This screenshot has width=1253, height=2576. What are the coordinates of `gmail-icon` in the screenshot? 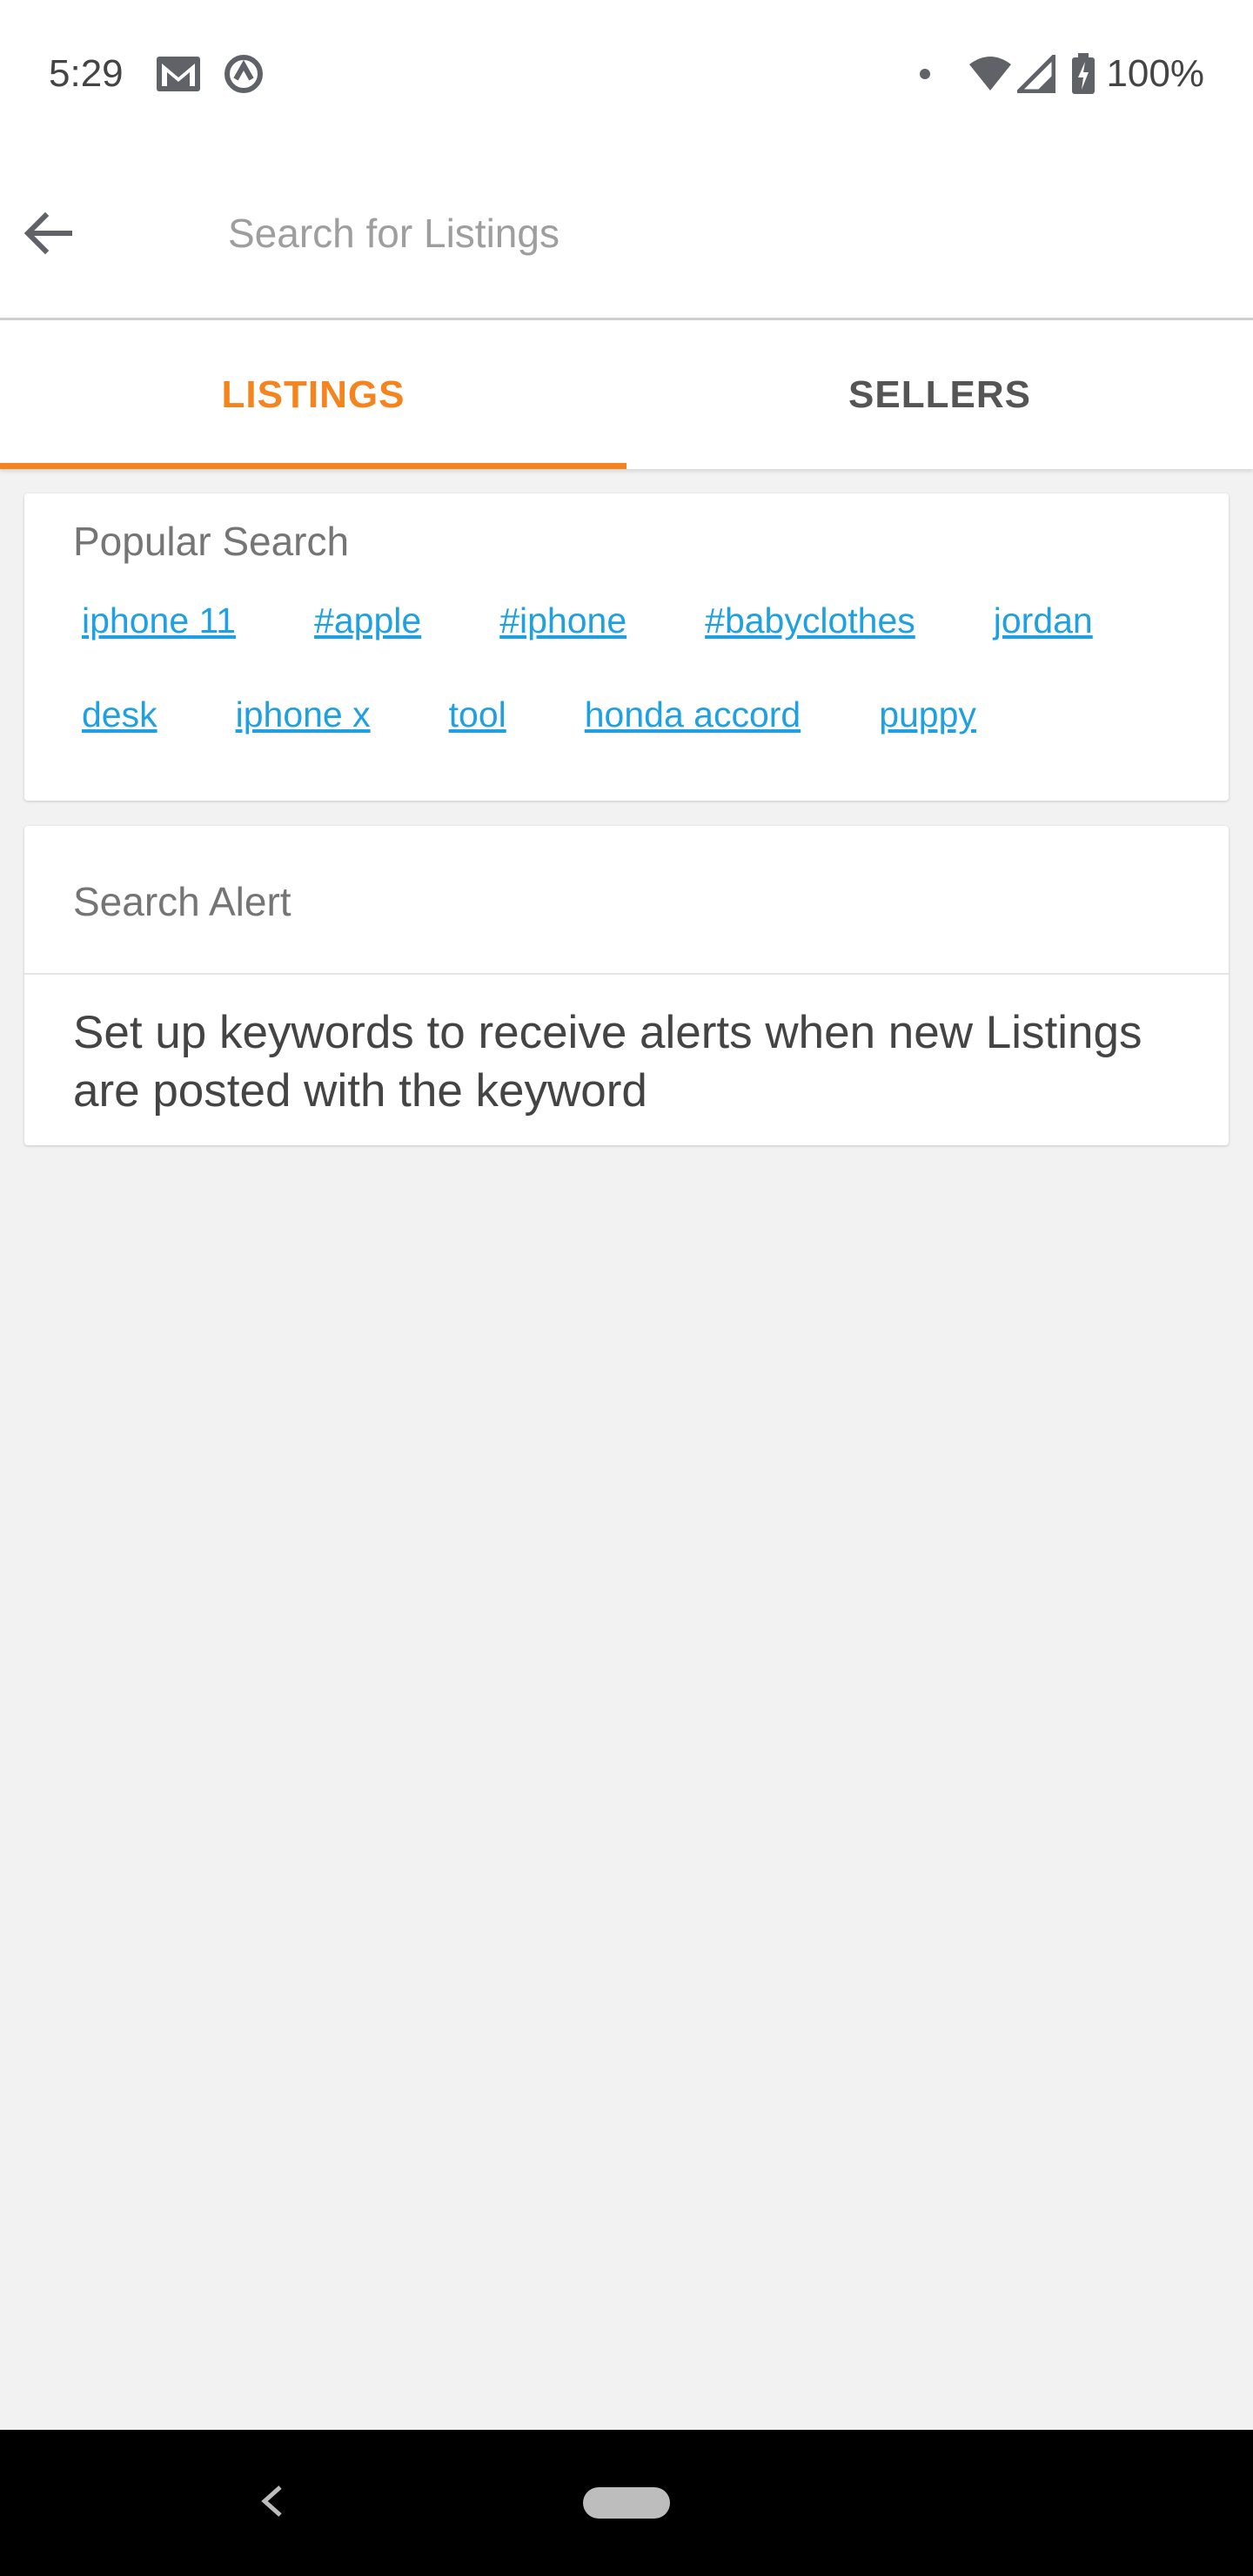 It's located at (178, 74).